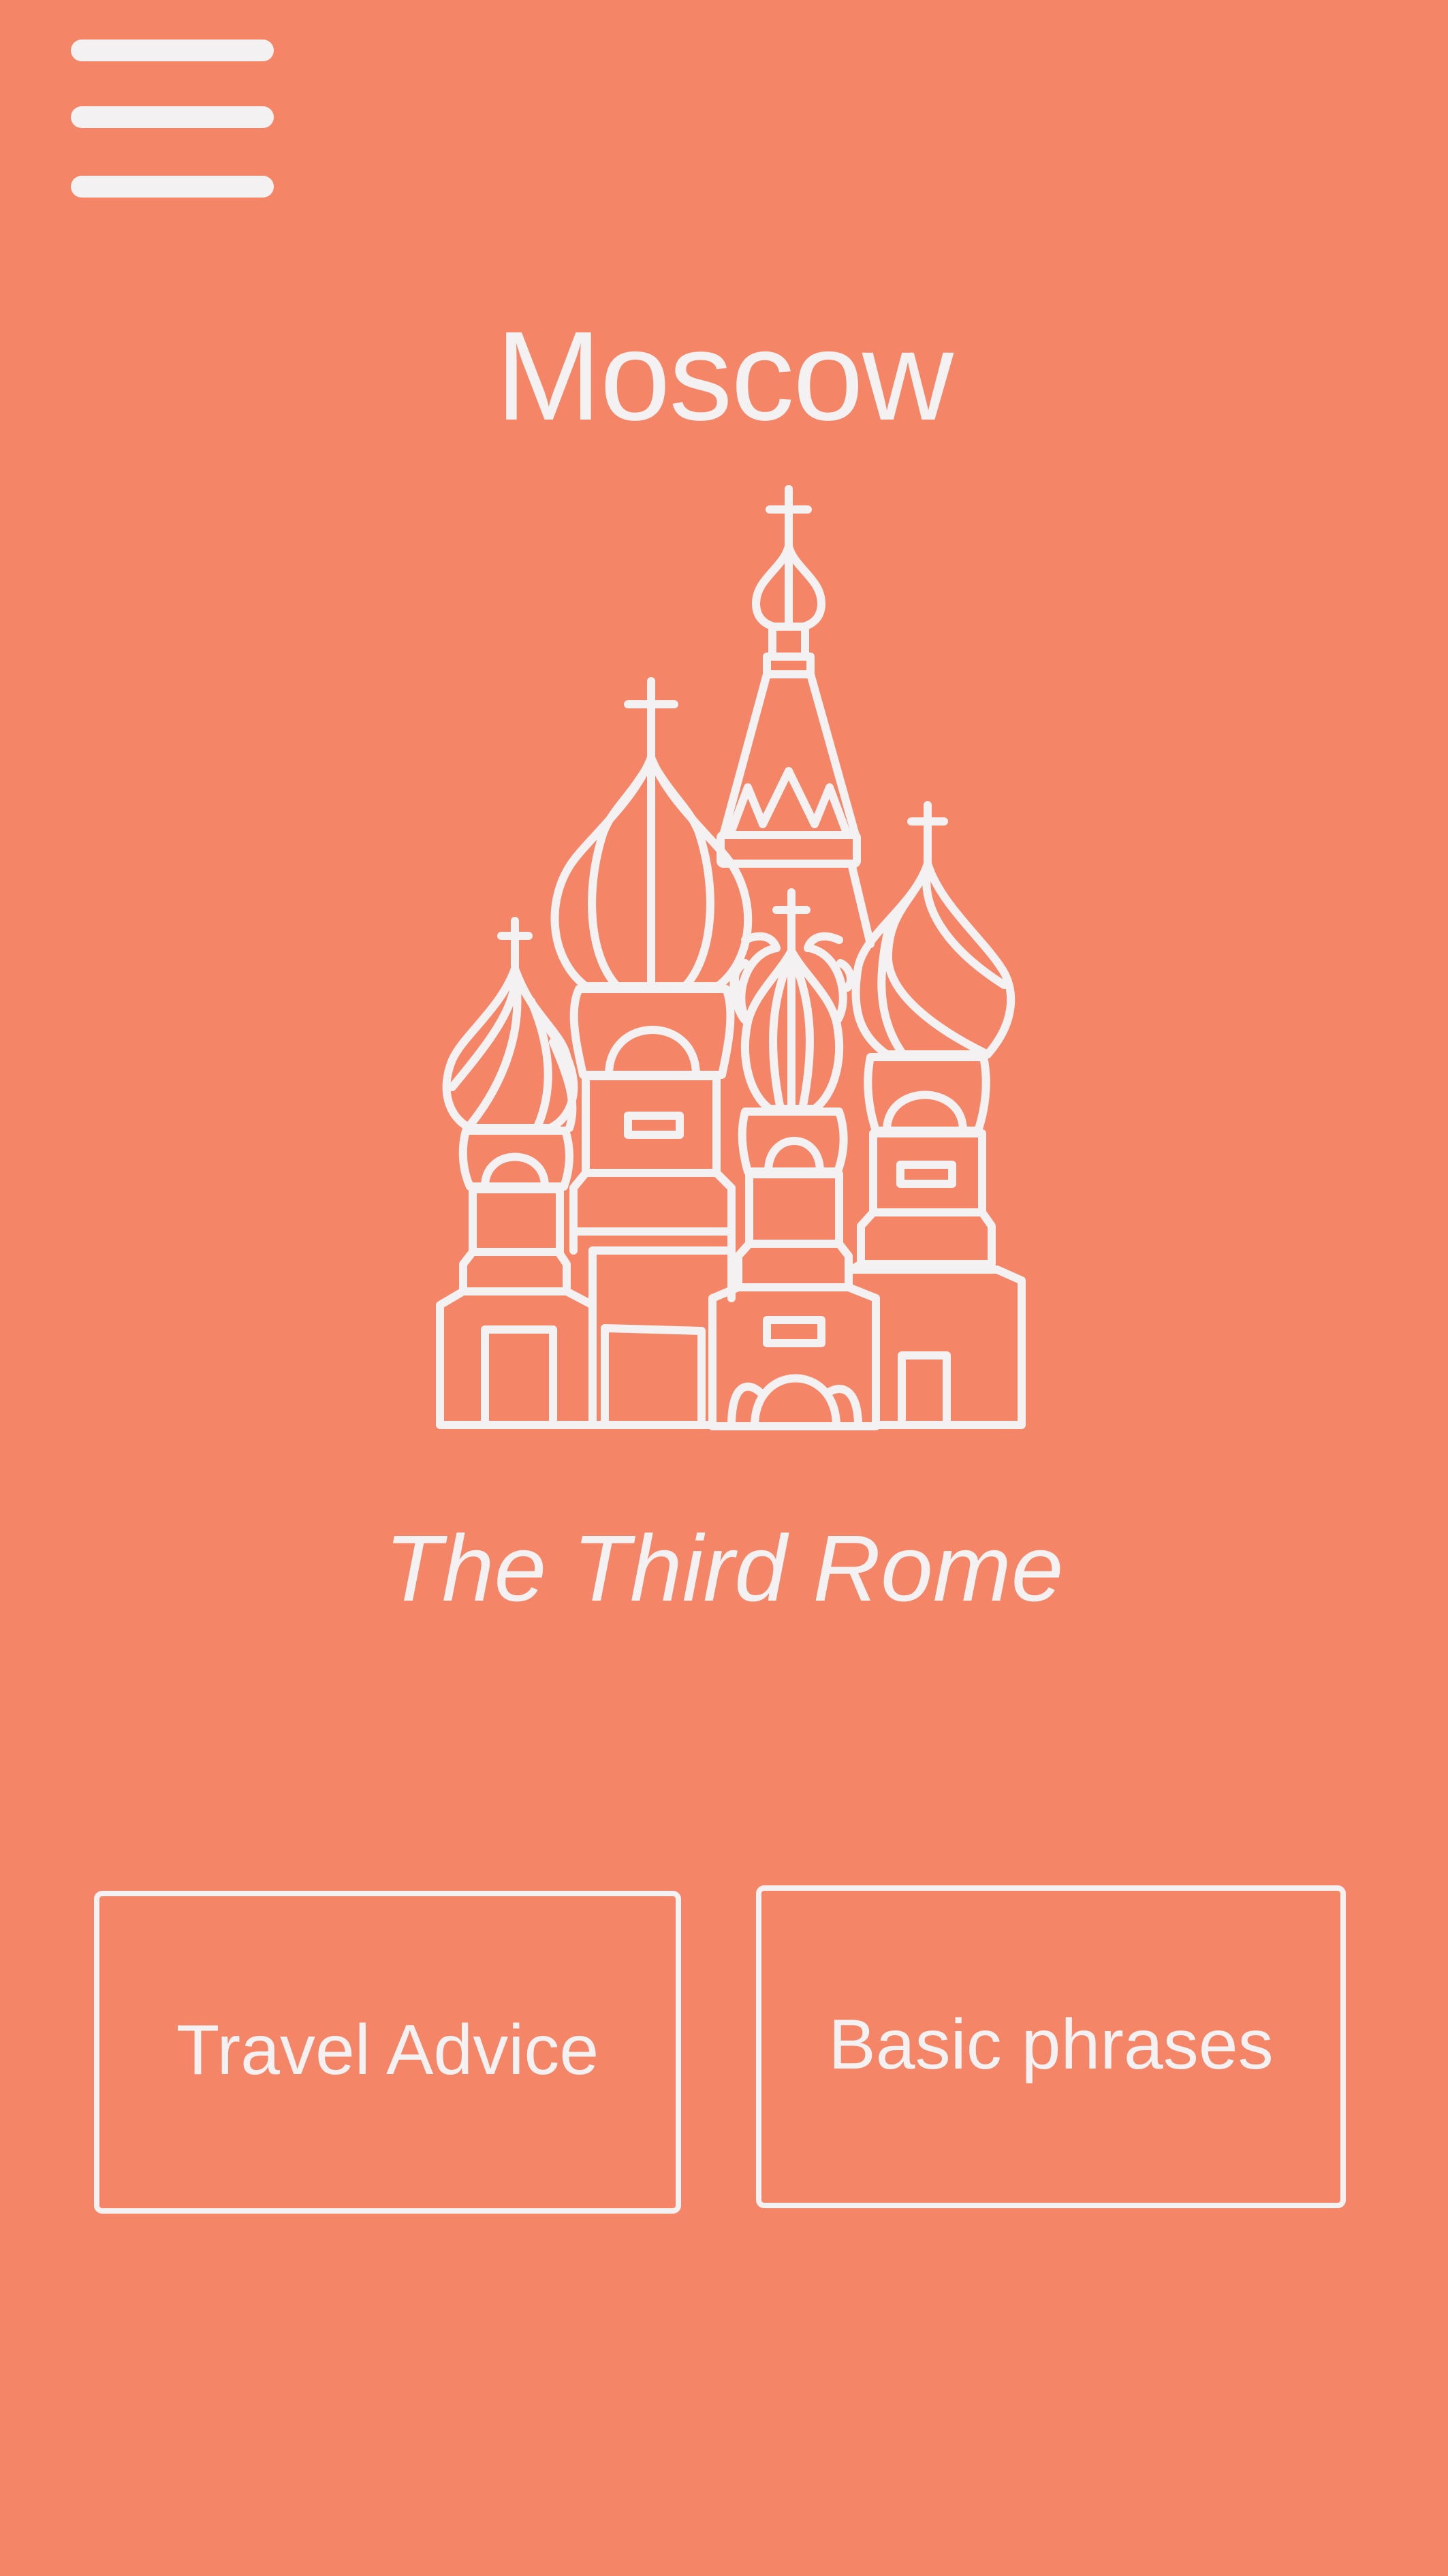 The width and height of the screenshot is (1448, 2576). What do you see at coordinates (172, 187) in the screenshot?
I see `hamburger-menu-icon-line-bottom` at bounding box center [172, 187].